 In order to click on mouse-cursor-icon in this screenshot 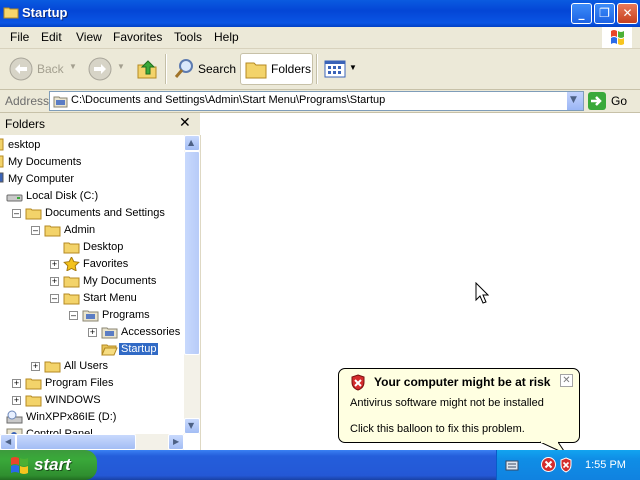, I will do `click(482, 293)`.